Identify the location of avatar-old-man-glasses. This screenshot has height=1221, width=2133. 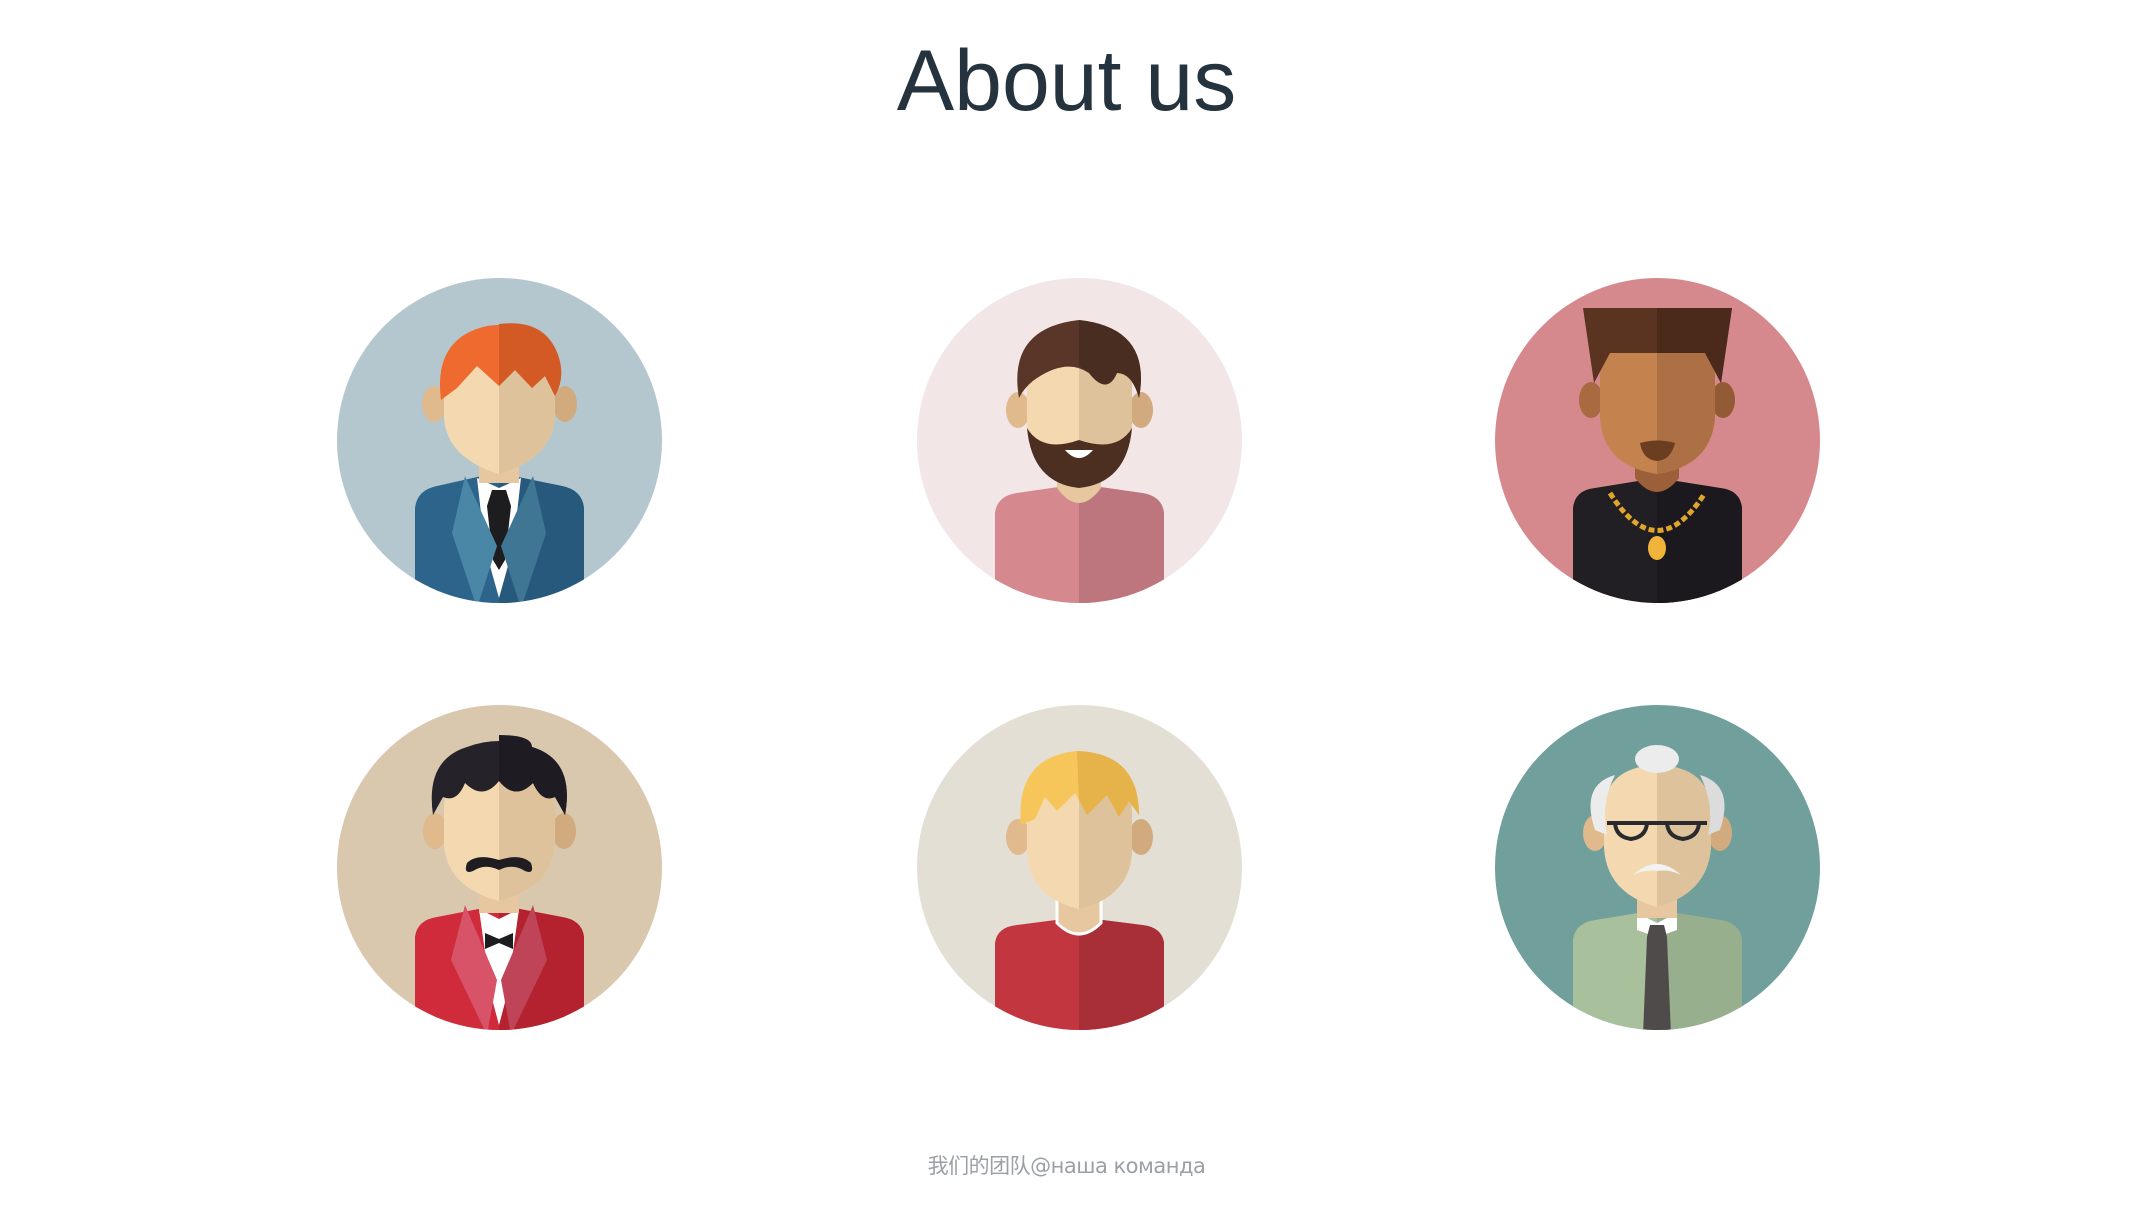
(1657, 867).